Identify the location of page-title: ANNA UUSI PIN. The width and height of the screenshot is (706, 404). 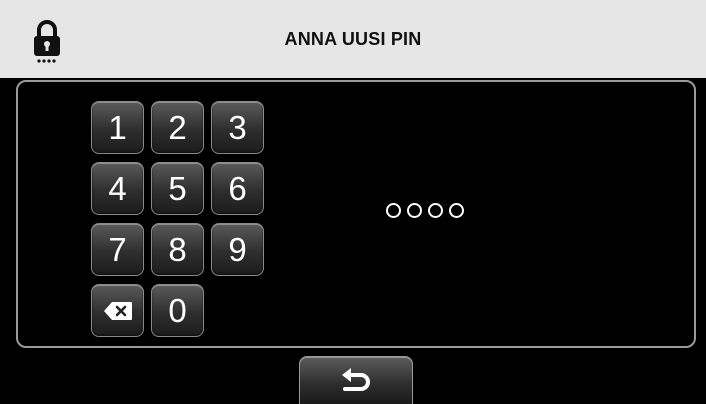
(353, 38).